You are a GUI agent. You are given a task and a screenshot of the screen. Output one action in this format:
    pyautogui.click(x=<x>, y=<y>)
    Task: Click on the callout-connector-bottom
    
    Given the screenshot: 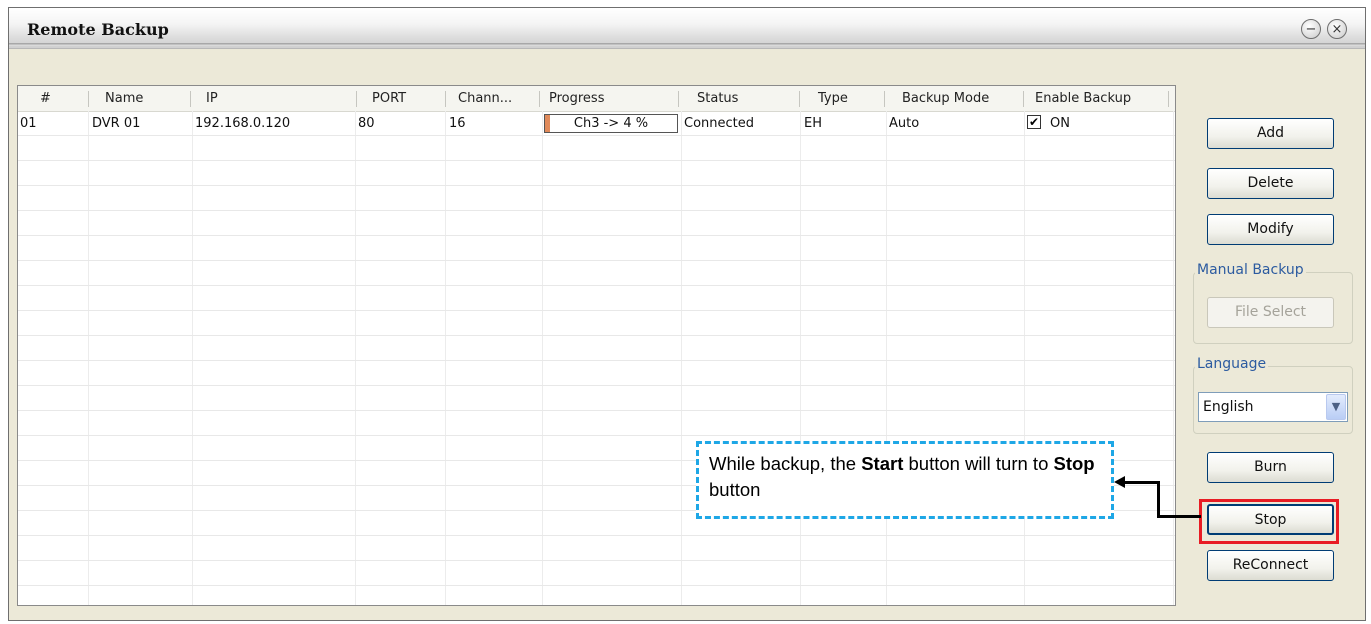 What is the action you would take?
    pyautogui.click(x=1179, y=516)
    